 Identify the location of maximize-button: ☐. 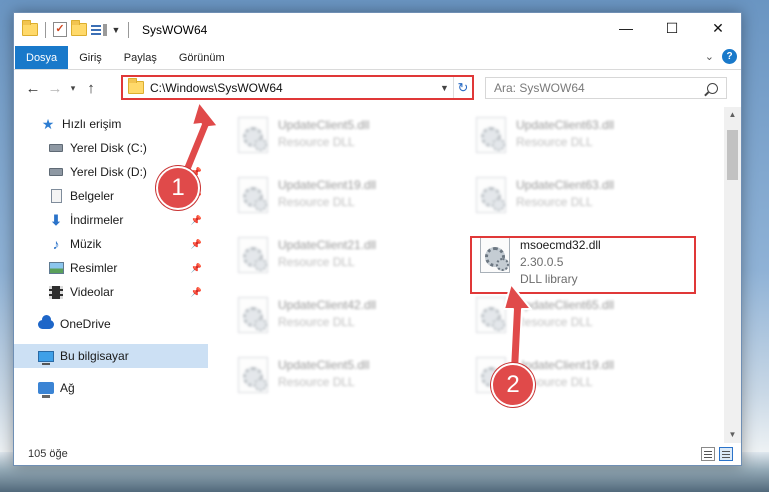
(672, 28).